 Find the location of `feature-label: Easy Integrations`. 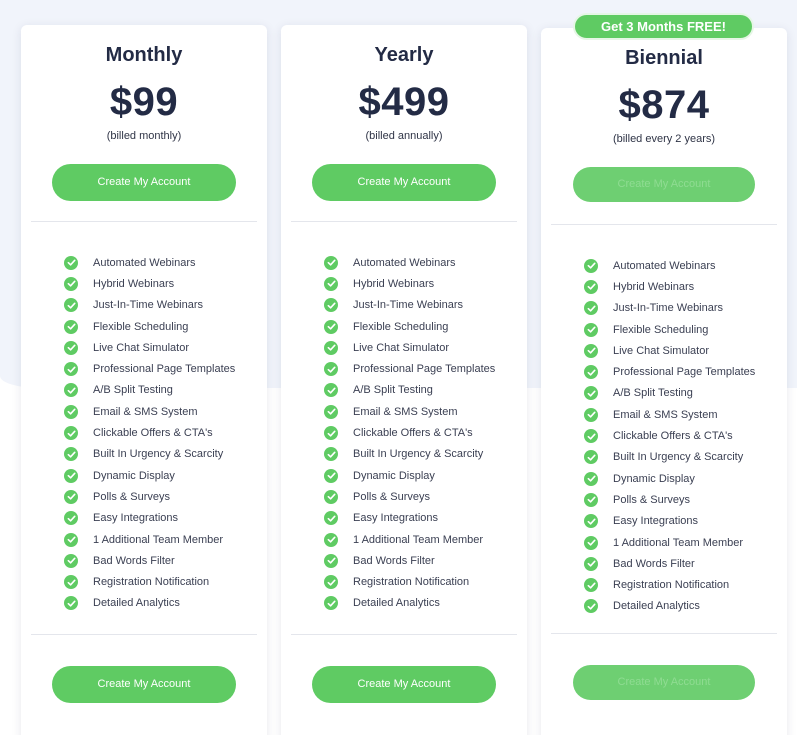

feature-label: Easy Integrations is located at coordinates (655, 521).